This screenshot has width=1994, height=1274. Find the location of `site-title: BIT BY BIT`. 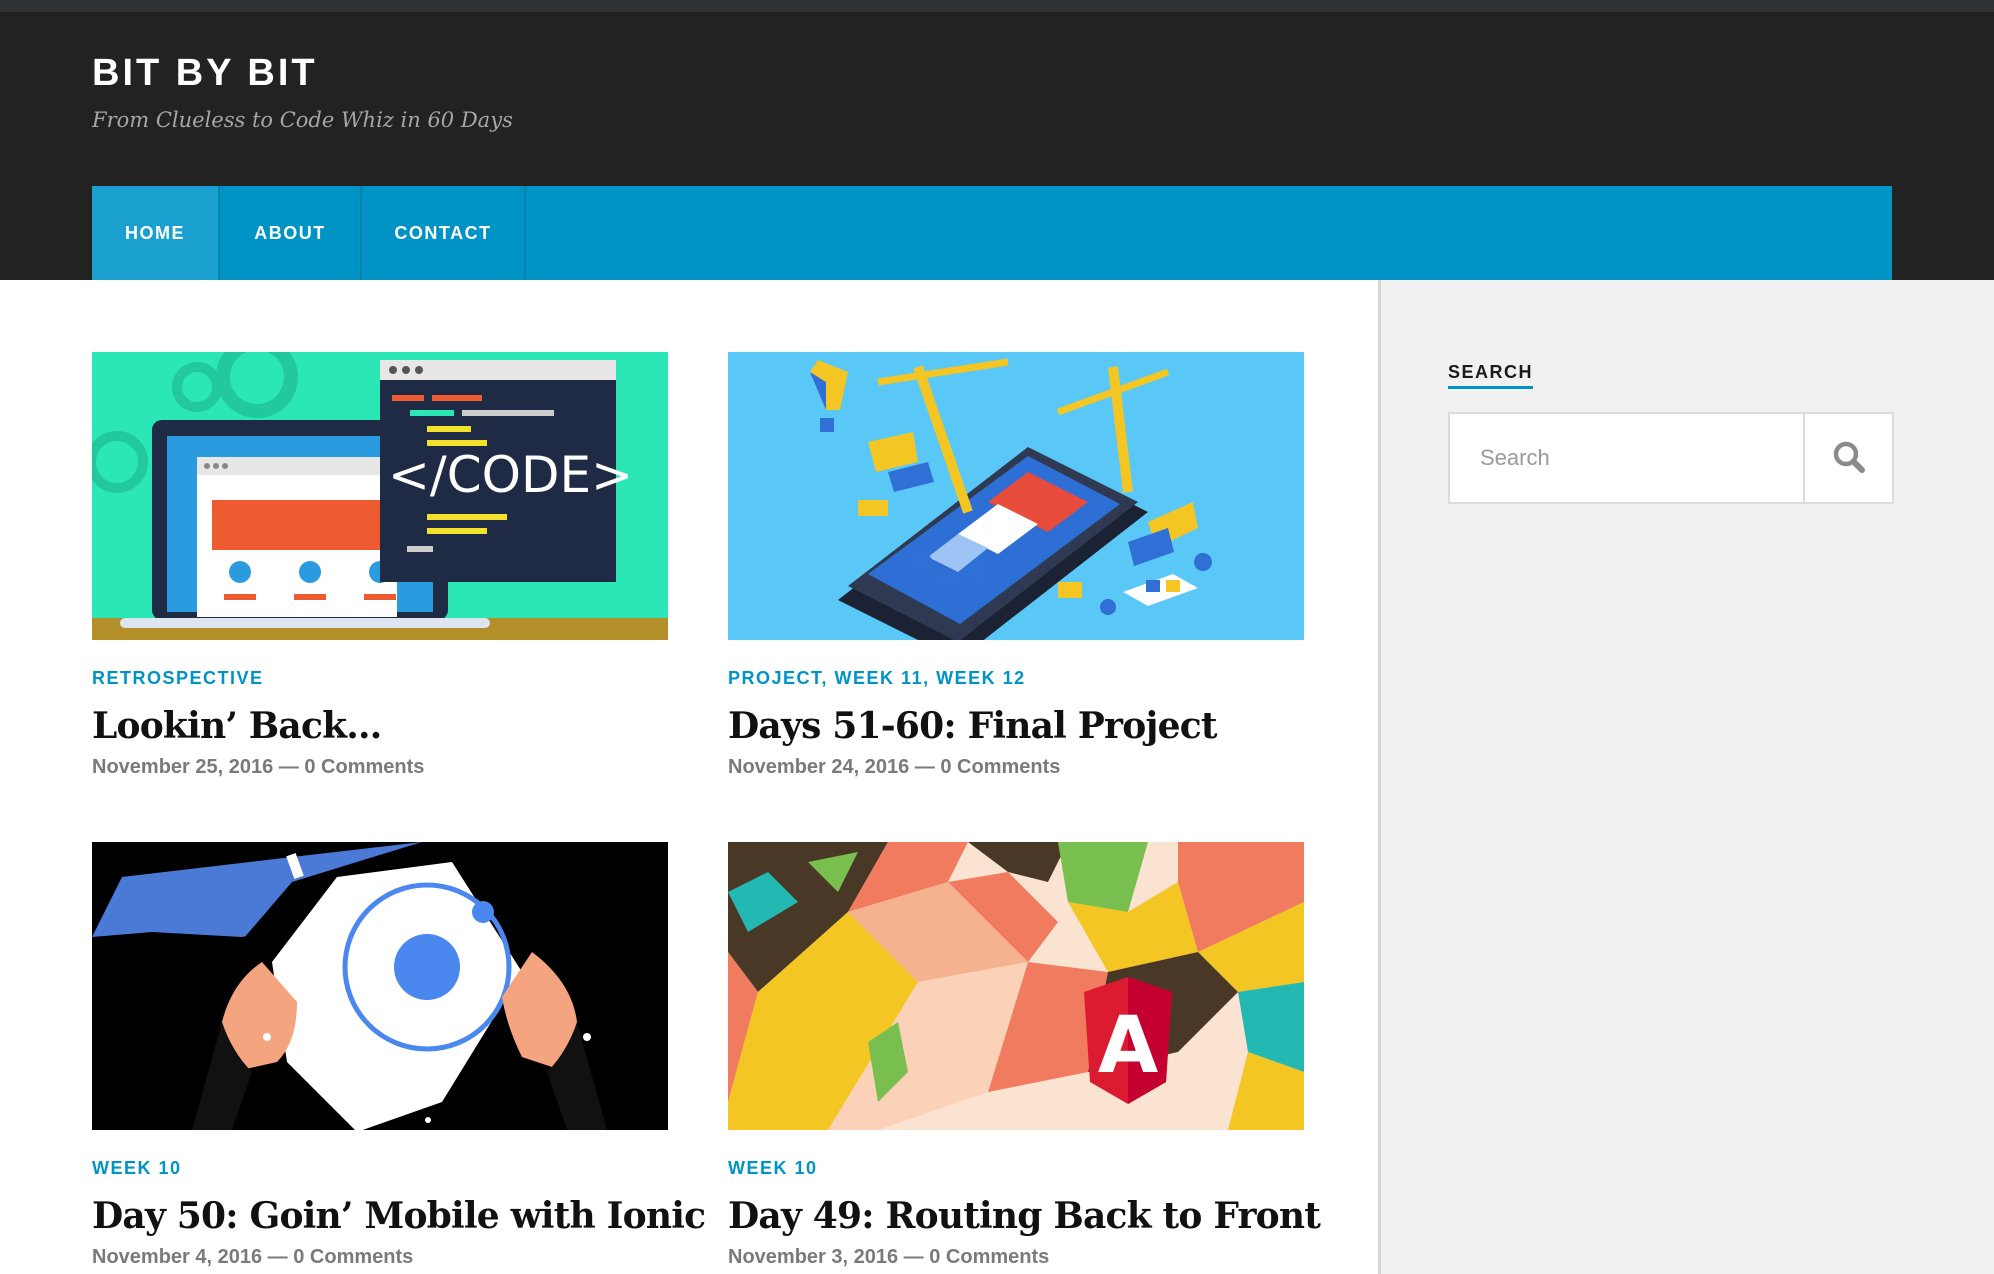

site-title: BIT BY BIT is located at coordinates (205, 73).